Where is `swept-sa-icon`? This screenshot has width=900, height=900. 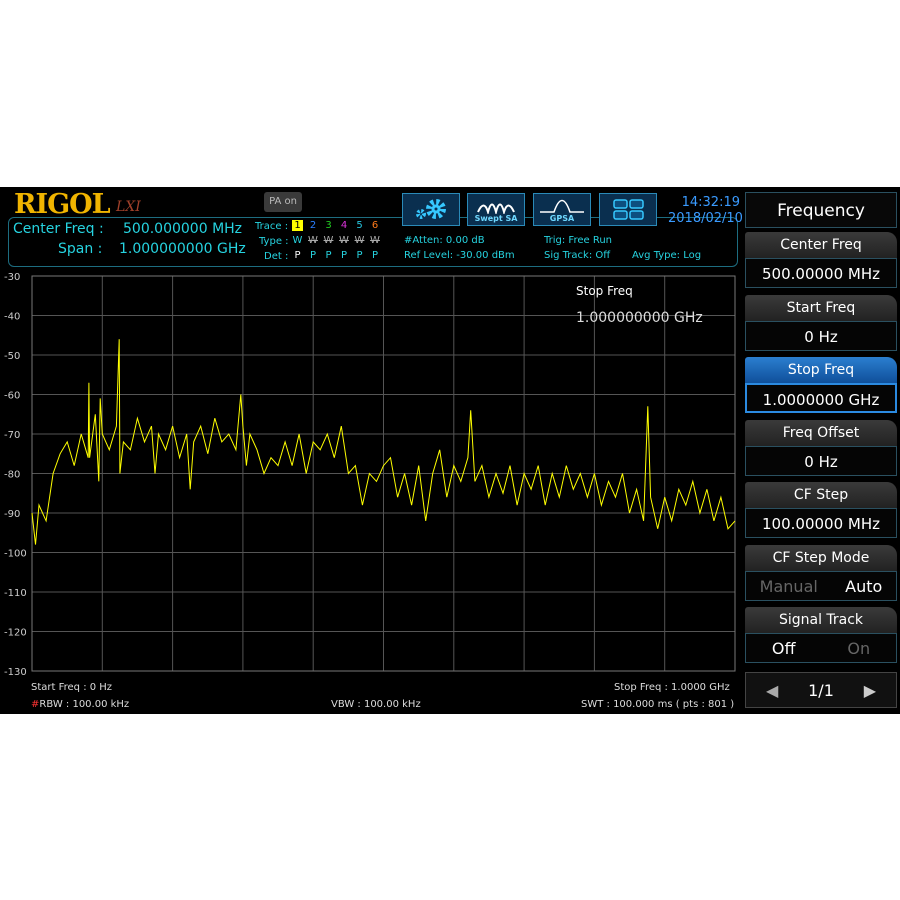 swept-sa-icon is located at coordinates (496, 208).